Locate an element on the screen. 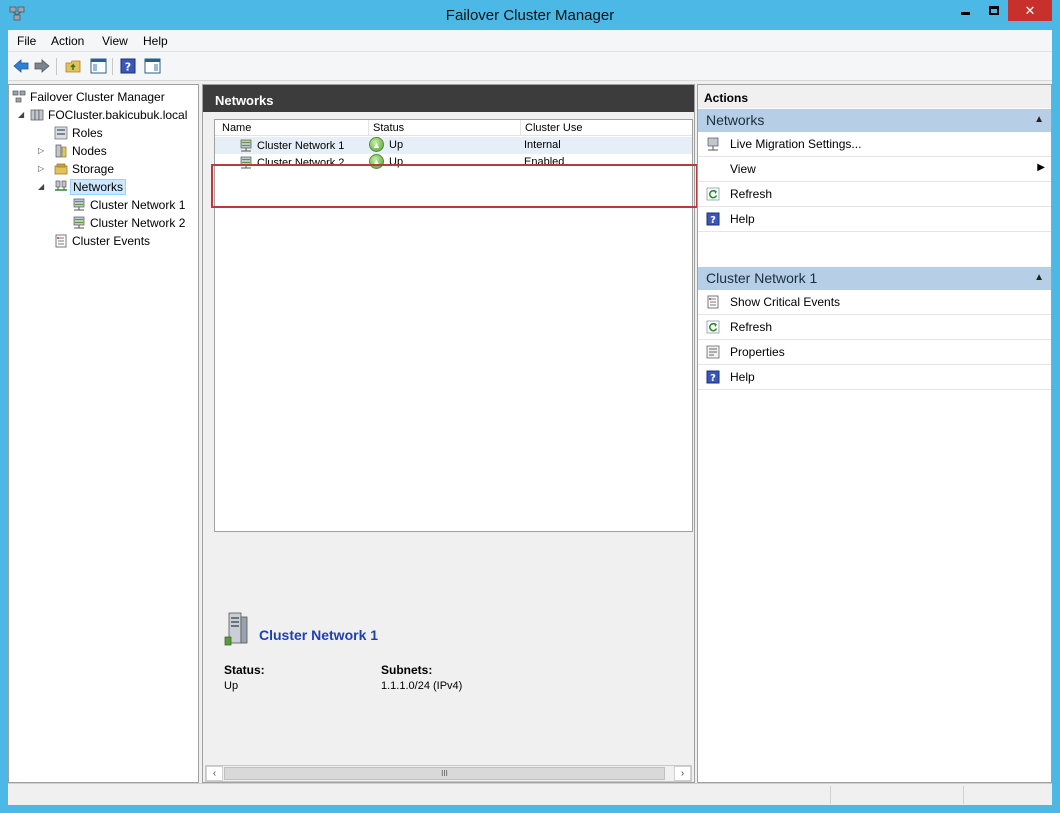 This screenshot has width=1060, height=813. help-icon: ? is located at coordinates (713, 219).